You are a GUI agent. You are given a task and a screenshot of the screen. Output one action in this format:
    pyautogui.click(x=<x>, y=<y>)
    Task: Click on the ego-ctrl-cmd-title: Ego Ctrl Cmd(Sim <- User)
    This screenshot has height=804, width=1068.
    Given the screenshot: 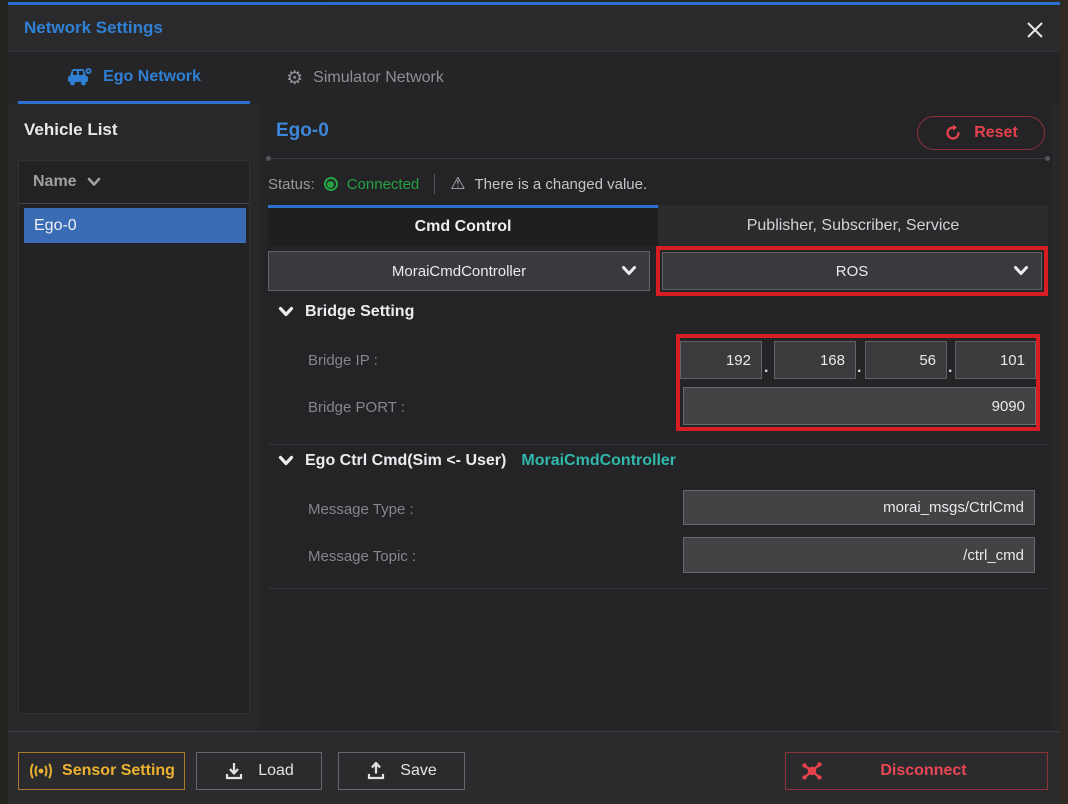 What is the action you would take?
    pyautogui.click(x=406, y=460)
    